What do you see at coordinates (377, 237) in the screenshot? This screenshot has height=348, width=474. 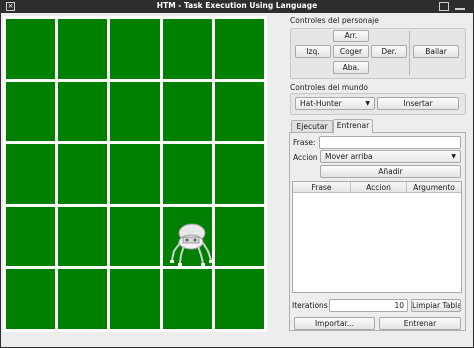 I see `training-table: Frase Accion Argumento` at bounding box center [377, 237].